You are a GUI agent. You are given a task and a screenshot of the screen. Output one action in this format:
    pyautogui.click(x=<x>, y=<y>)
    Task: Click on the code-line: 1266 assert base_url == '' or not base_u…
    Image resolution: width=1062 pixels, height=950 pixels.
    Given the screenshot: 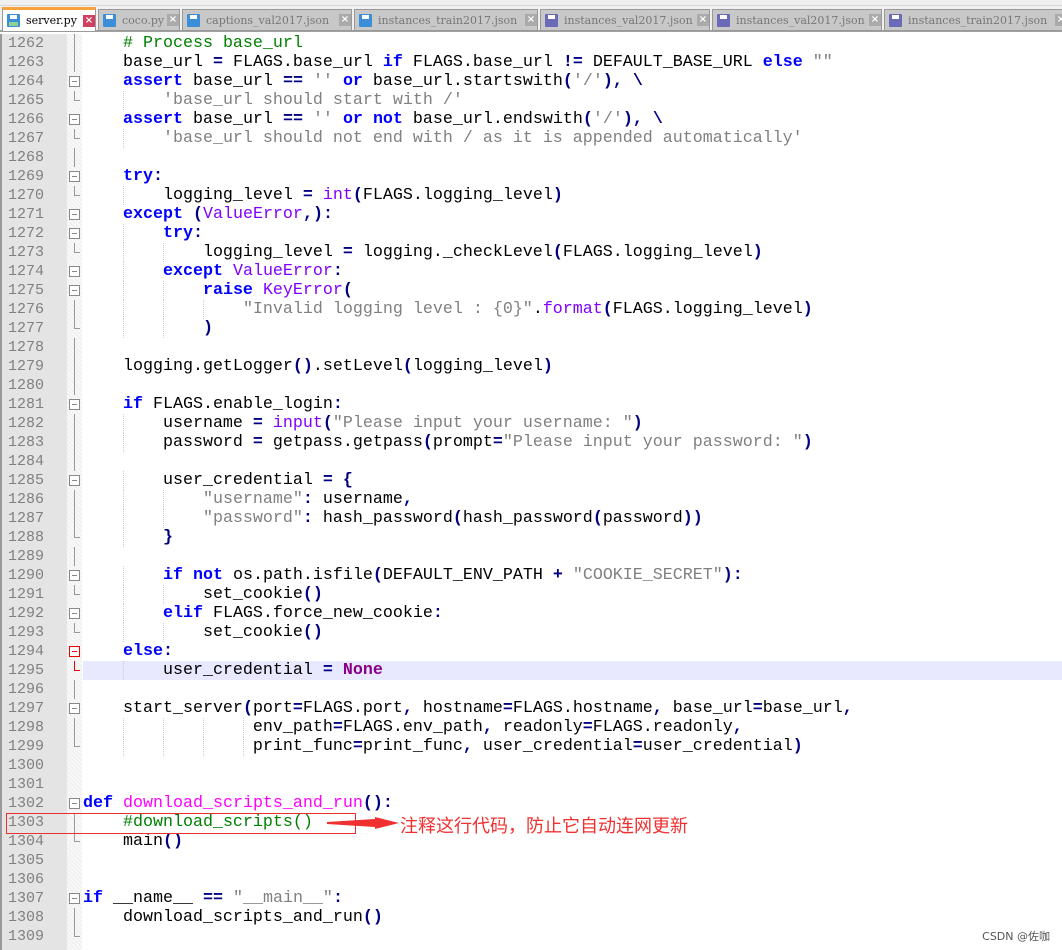 What is the action you would take?
    pyautogui.click(x=531, y=119)
    